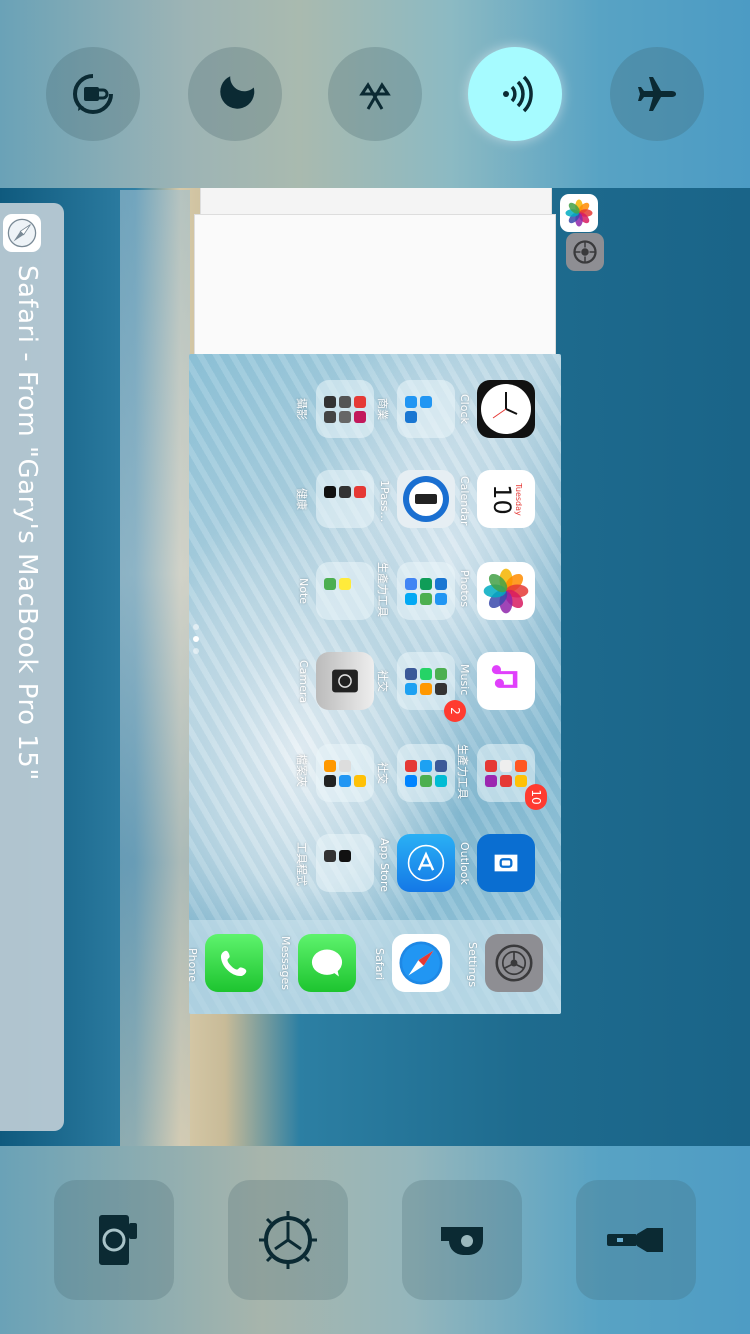  Describe the element at coordinates (345, 499) in the screenshot. I see `health-folder` at that location.